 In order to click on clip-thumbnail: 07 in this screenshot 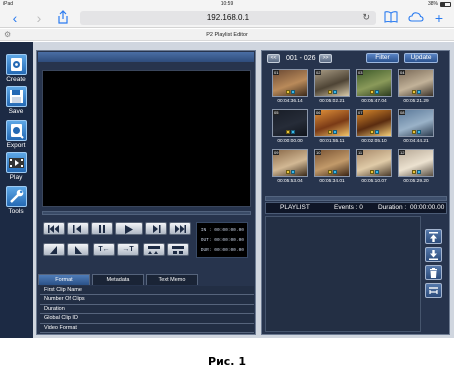, I will do `click(374, 123)`.